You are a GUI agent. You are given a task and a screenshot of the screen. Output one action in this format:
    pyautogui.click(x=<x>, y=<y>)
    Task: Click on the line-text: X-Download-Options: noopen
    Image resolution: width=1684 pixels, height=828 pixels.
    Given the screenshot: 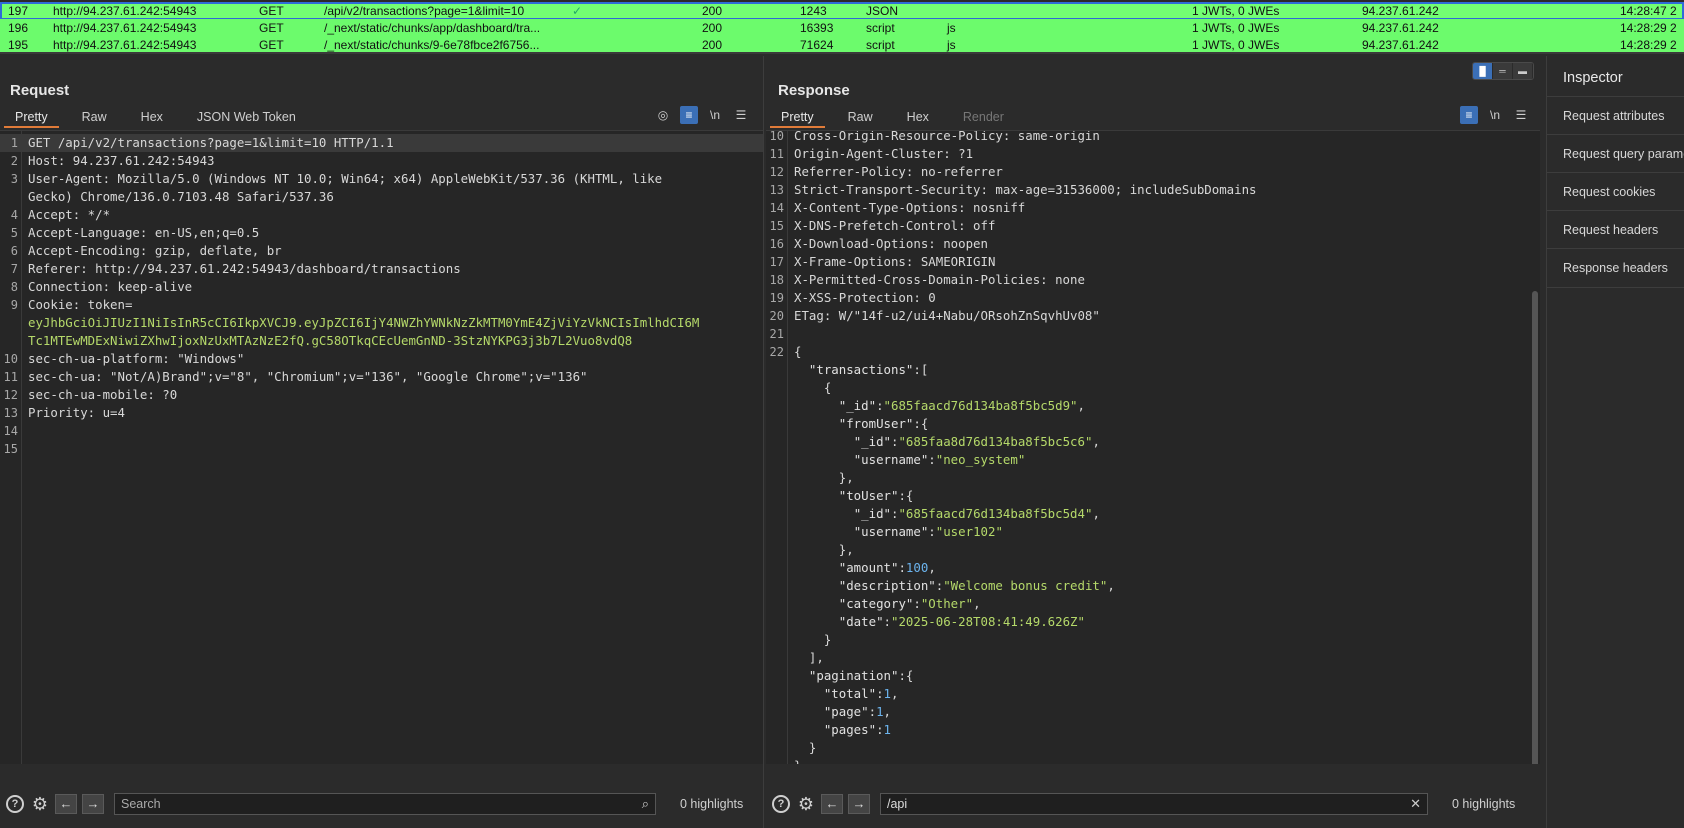 What is the action you would take?
    pyautogui.click(x=891, y=243)
    